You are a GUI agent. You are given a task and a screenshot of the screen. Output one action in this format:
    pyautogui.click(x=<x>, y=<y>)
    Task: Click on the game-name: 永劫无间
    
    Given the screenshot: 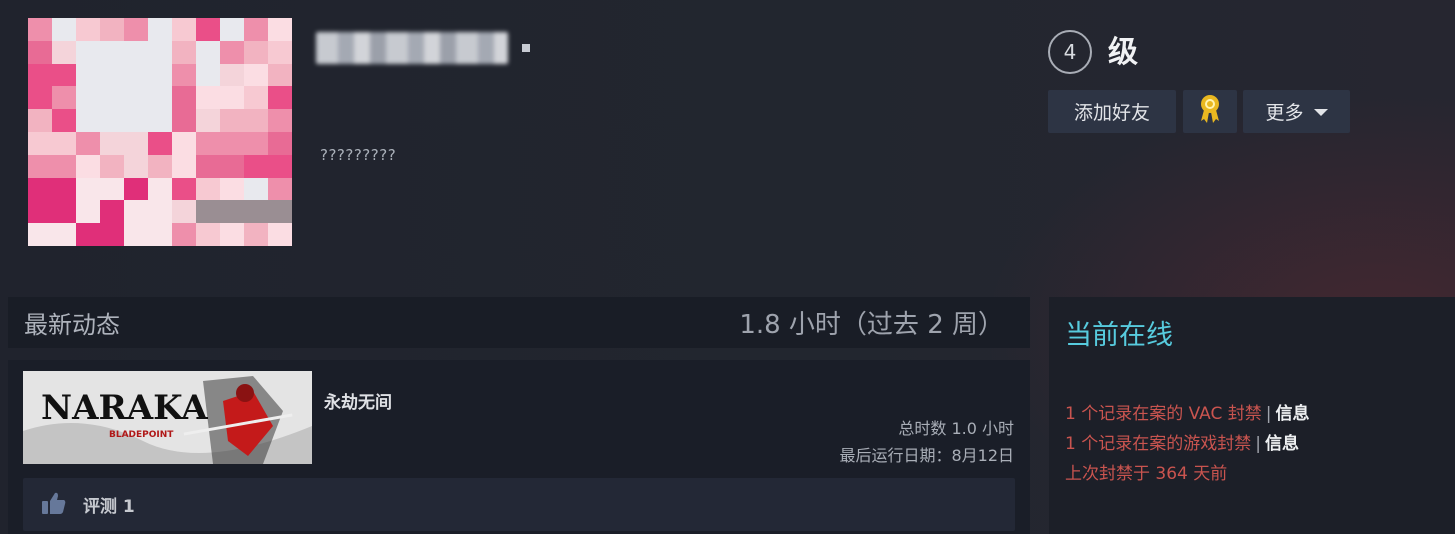 What is the action you would take?
    pyautogui.click(x=358, y=400)
    